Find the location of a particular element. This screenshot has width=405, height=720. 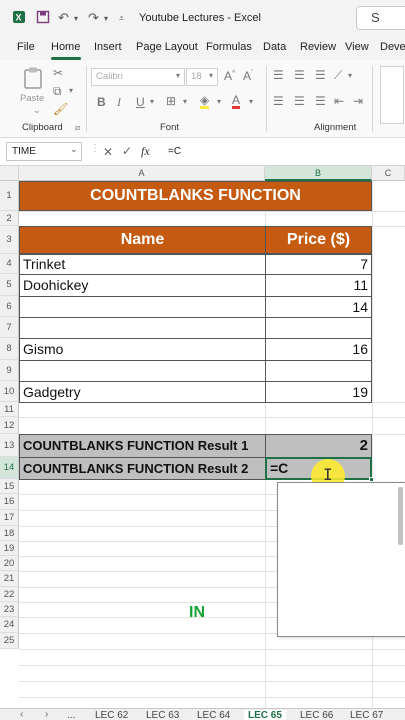

column-header-a: A is located at coordinates (142, 173).